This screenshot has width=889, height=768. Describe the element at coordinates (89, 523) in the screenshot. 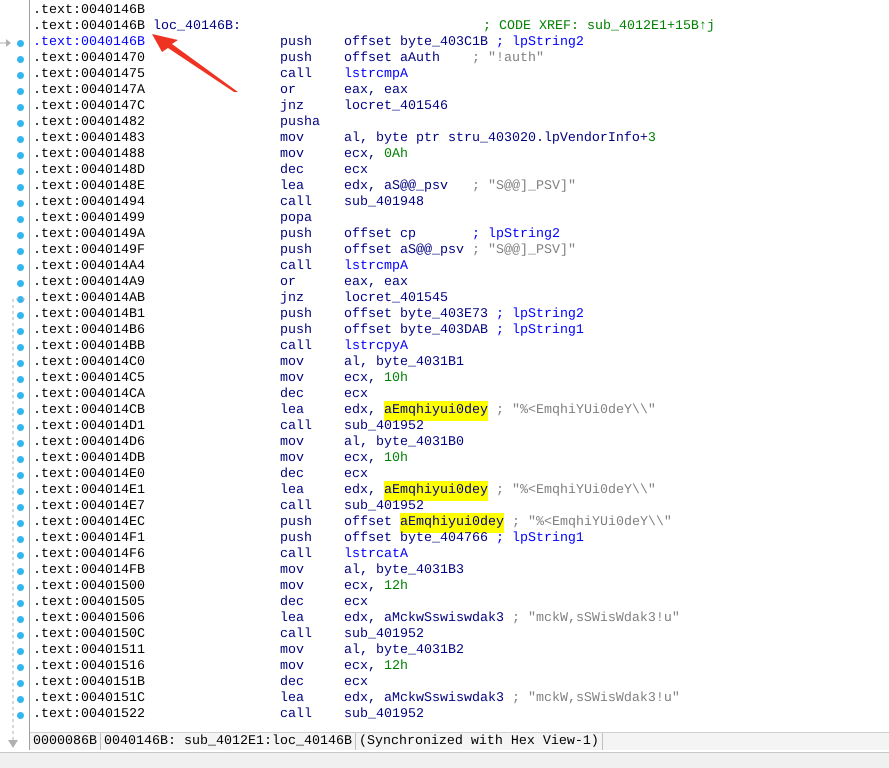

I see `address: .text:004014EC` at that location.